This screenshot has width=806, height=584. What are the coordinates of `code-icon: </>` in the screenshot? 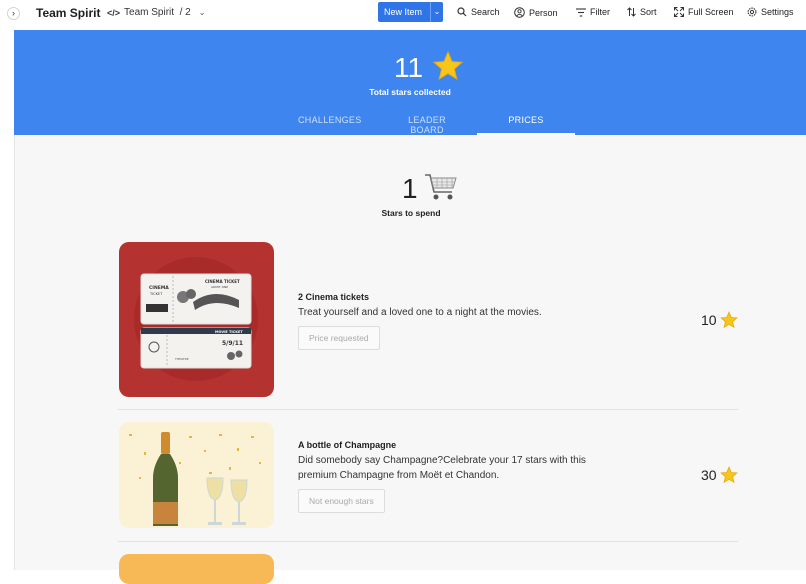 It's located at (114, 12).